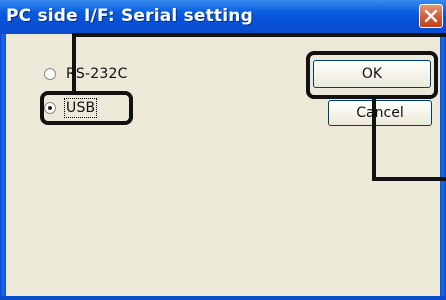 Image resolution: width=446 pixels, height=300 pixels. Describe the element at coordinates (86, 74) in the screenshot. I see `radio-rs232c: RS-232C` at that location.